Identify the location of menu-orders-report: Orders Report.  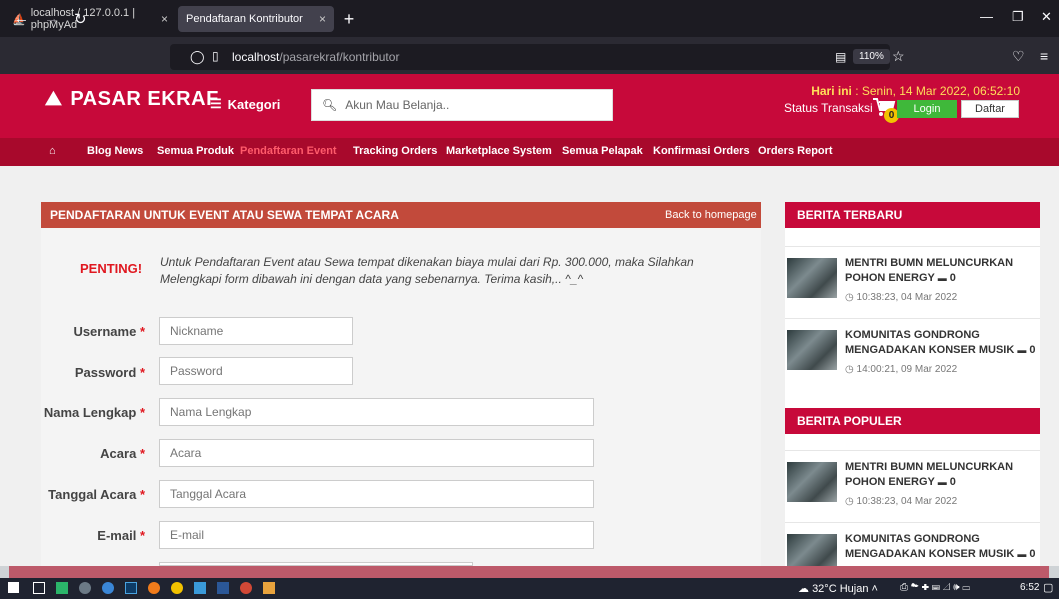
(795, 151).